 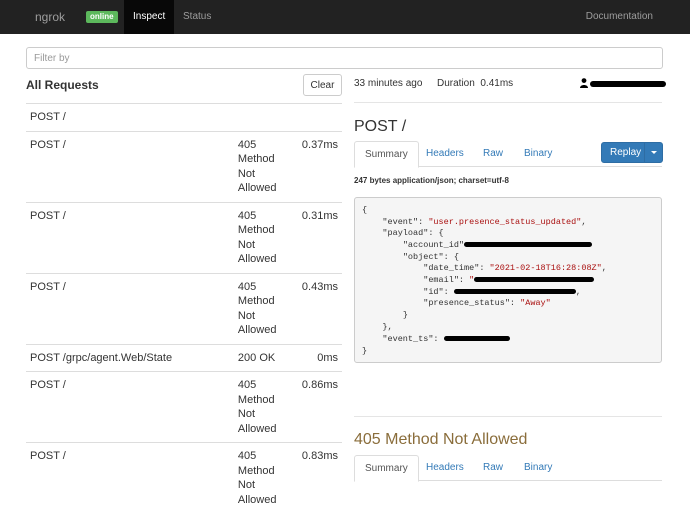 I want to click on json-line: "object": {, so click(x=410, y=257).